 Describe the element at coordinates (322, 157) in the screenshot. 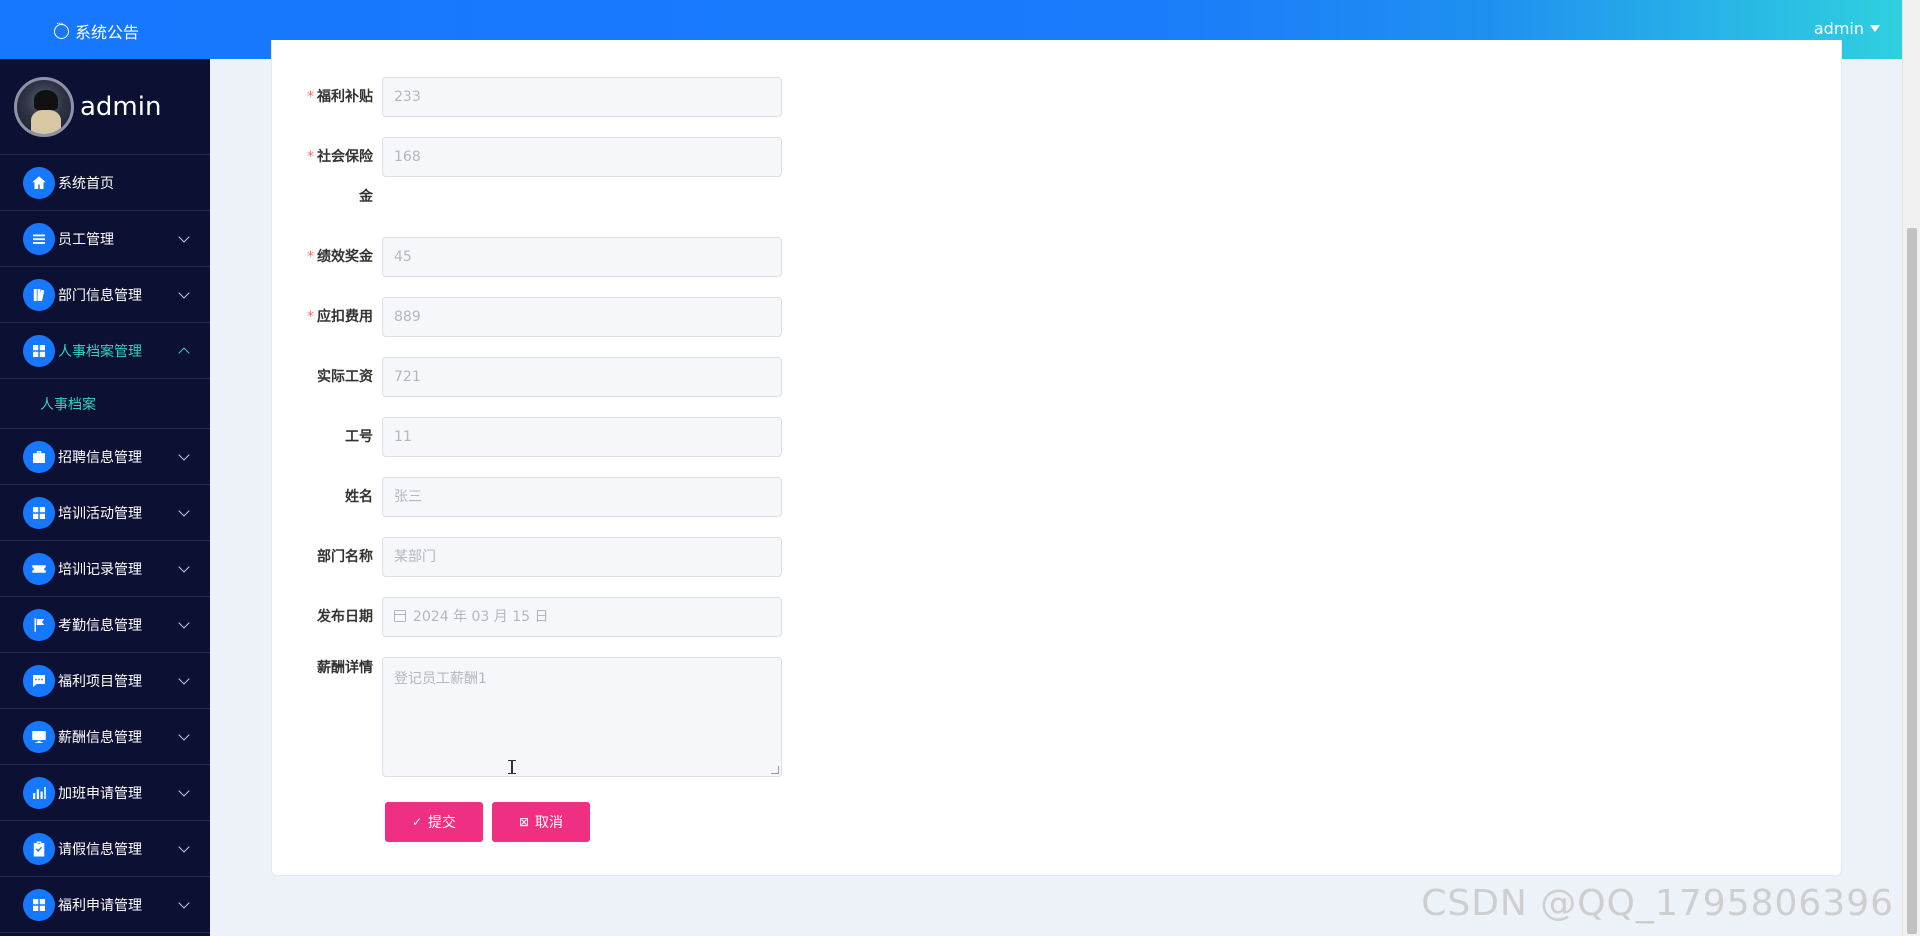

I see `social-insurance-label: * 社会保险` at that location.